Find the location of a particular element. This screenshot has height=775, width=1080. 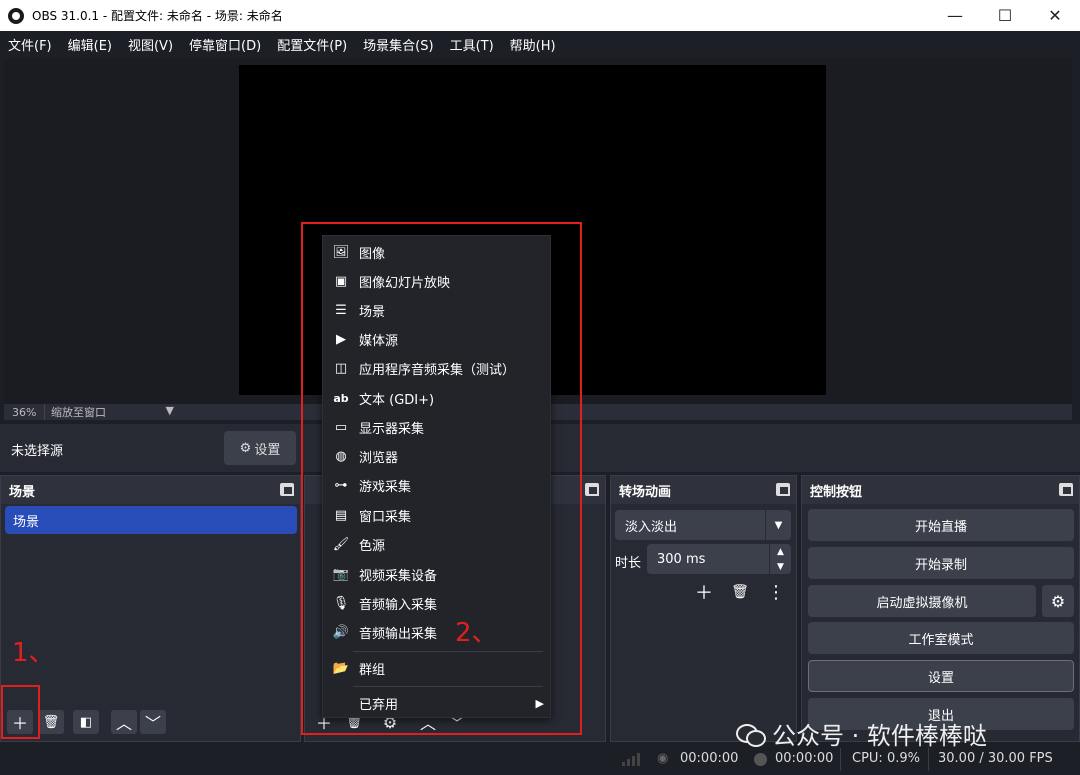

remove-scene-button: 🗑 is located at coordinates (51, 722).